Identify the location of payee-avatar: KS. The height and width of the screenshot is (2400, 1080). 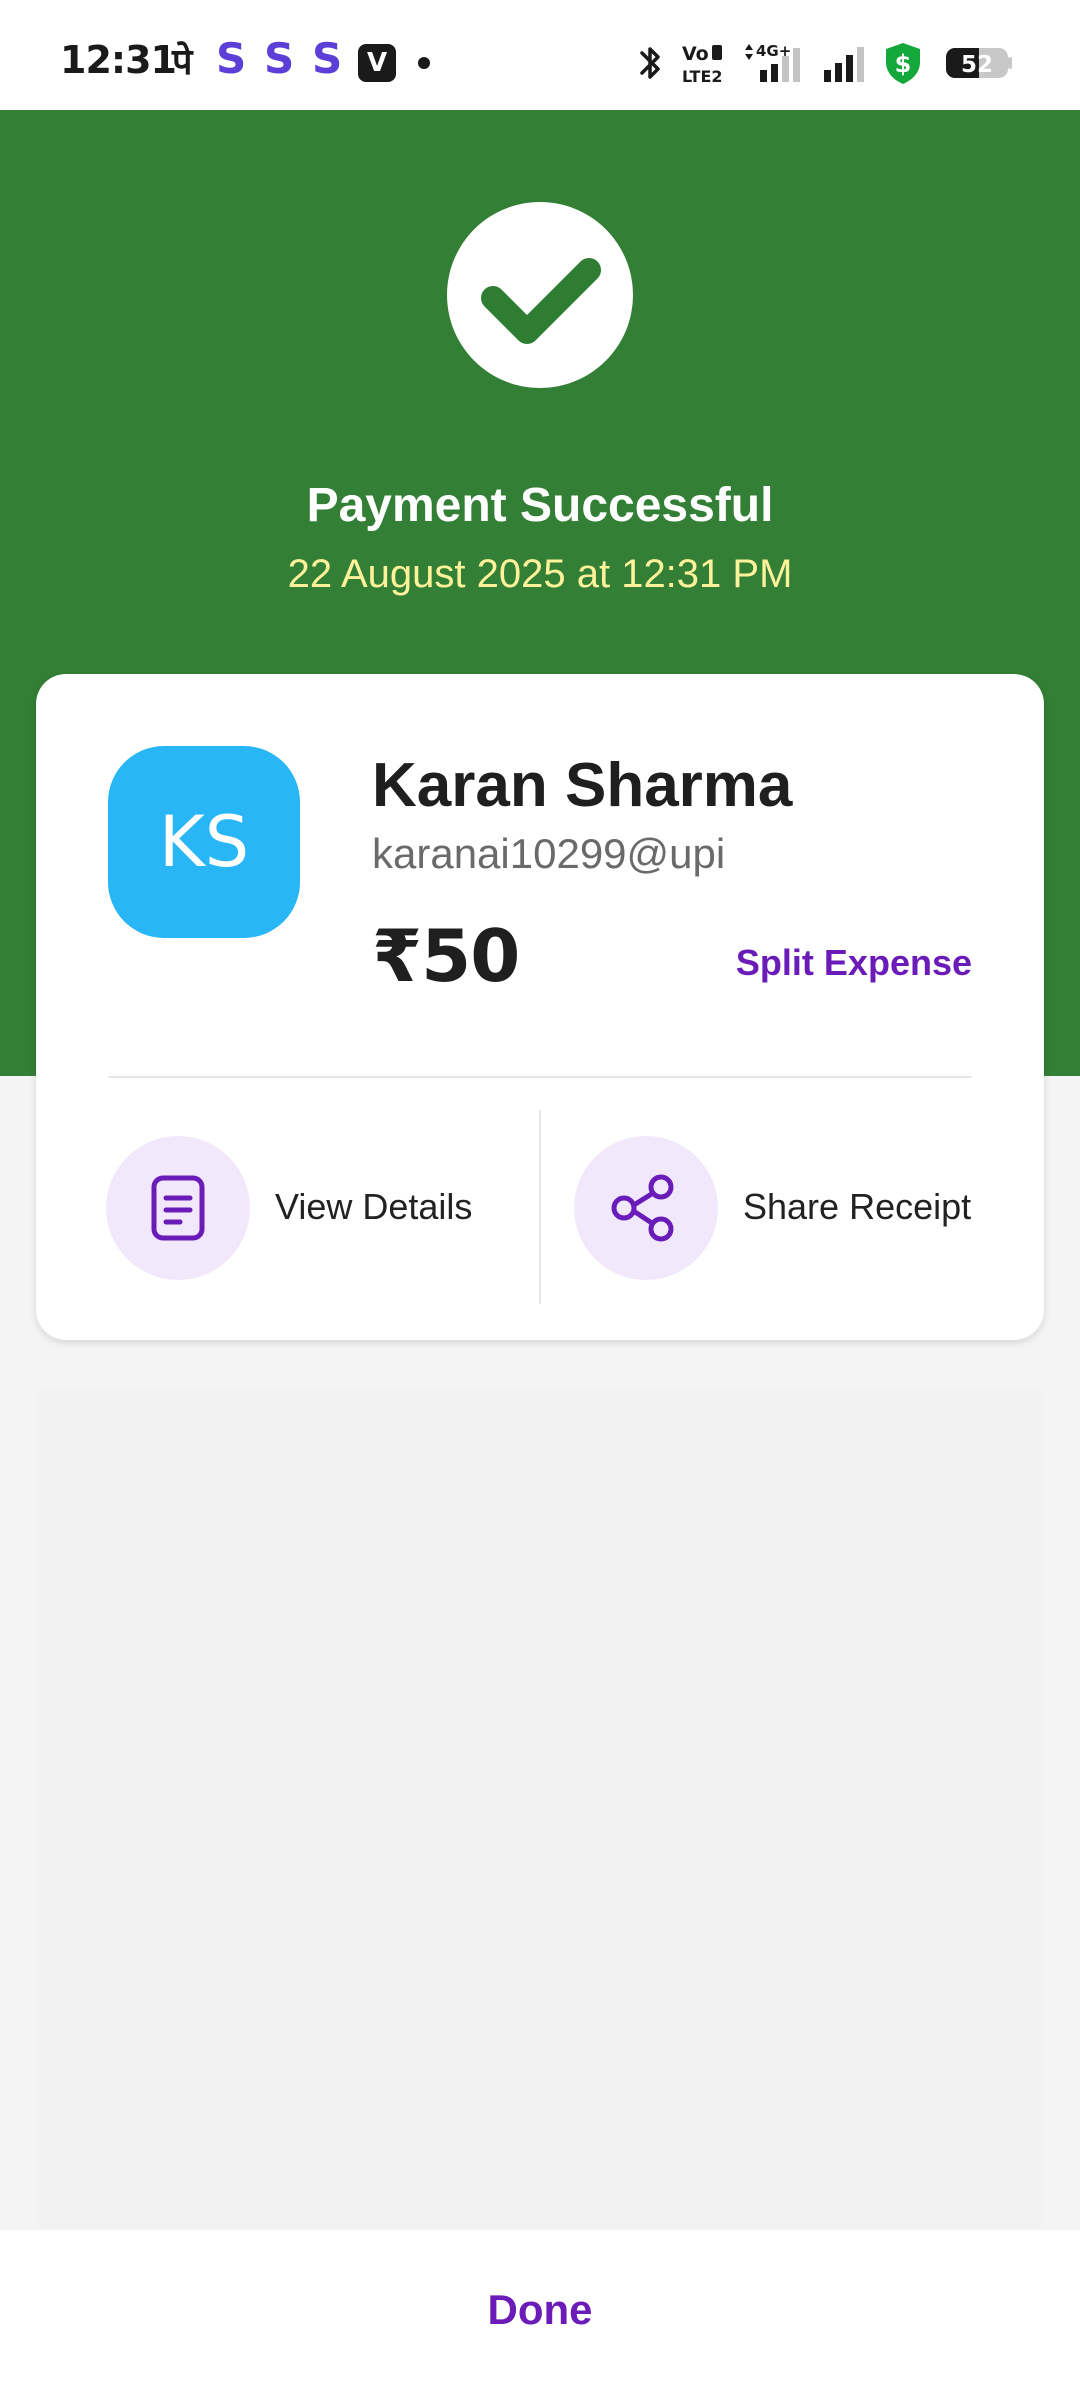
(204, 842).